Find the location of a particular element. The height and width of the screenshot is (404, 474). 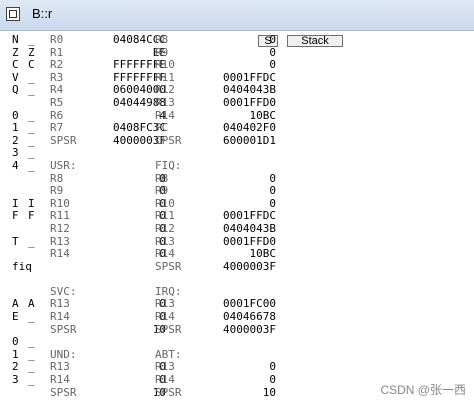

flag-label: Q is located at coordinates (15, 90).